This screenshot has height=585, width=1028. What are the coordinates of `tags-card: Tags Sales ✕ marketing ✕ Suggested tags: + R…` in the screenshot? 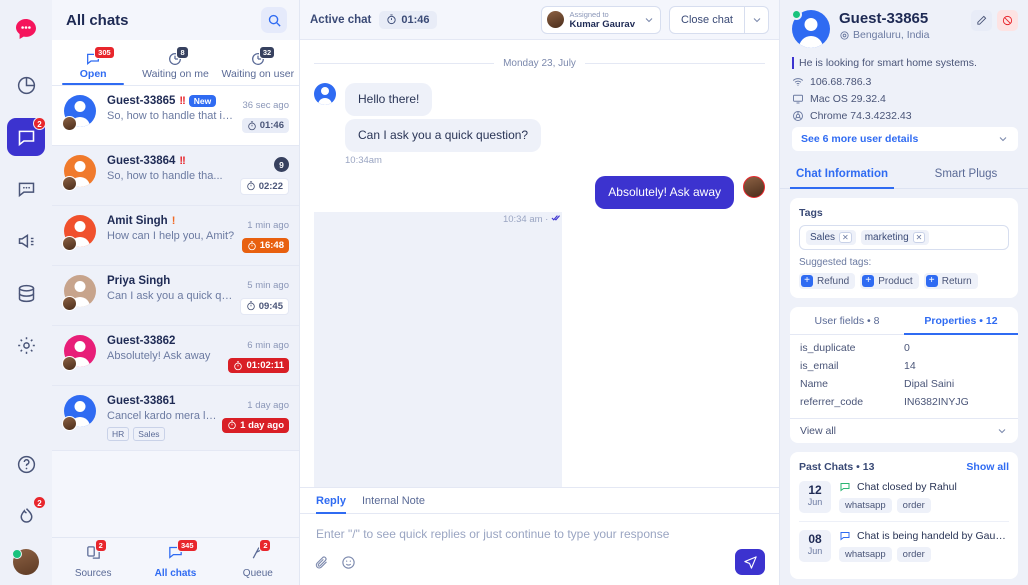 It's located at (904, 248).